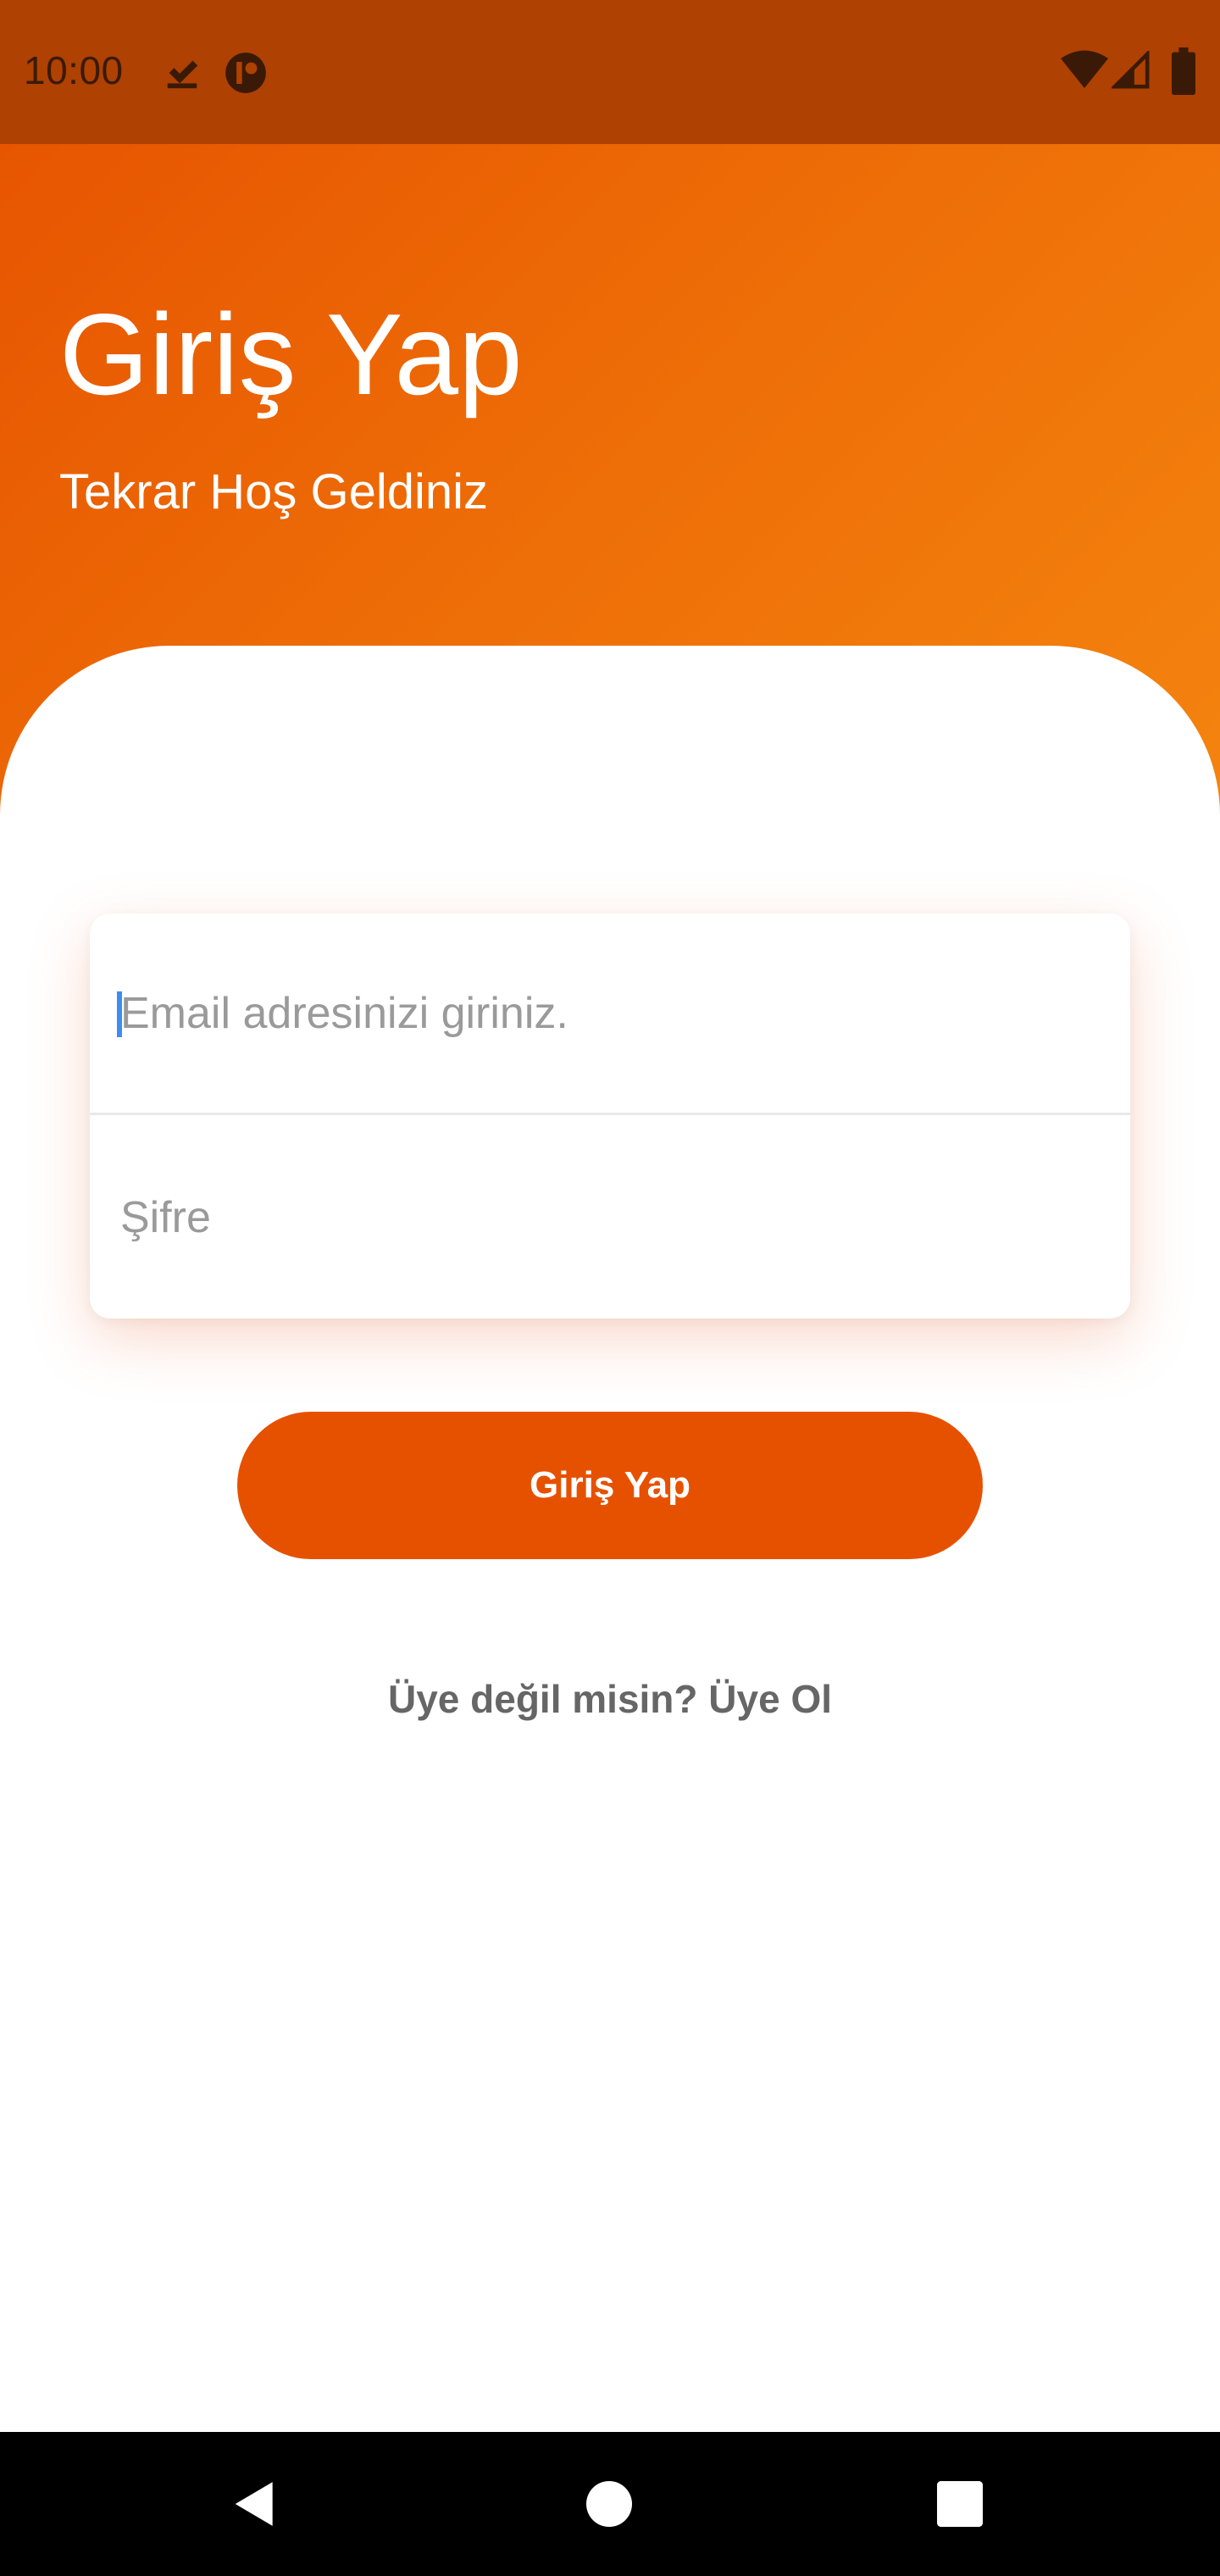 The height and width of the screenshot is (2576, 1220). Describe the element at coordinates (246, 75) in the screenshot. I see `app-notification-icon` at that location.